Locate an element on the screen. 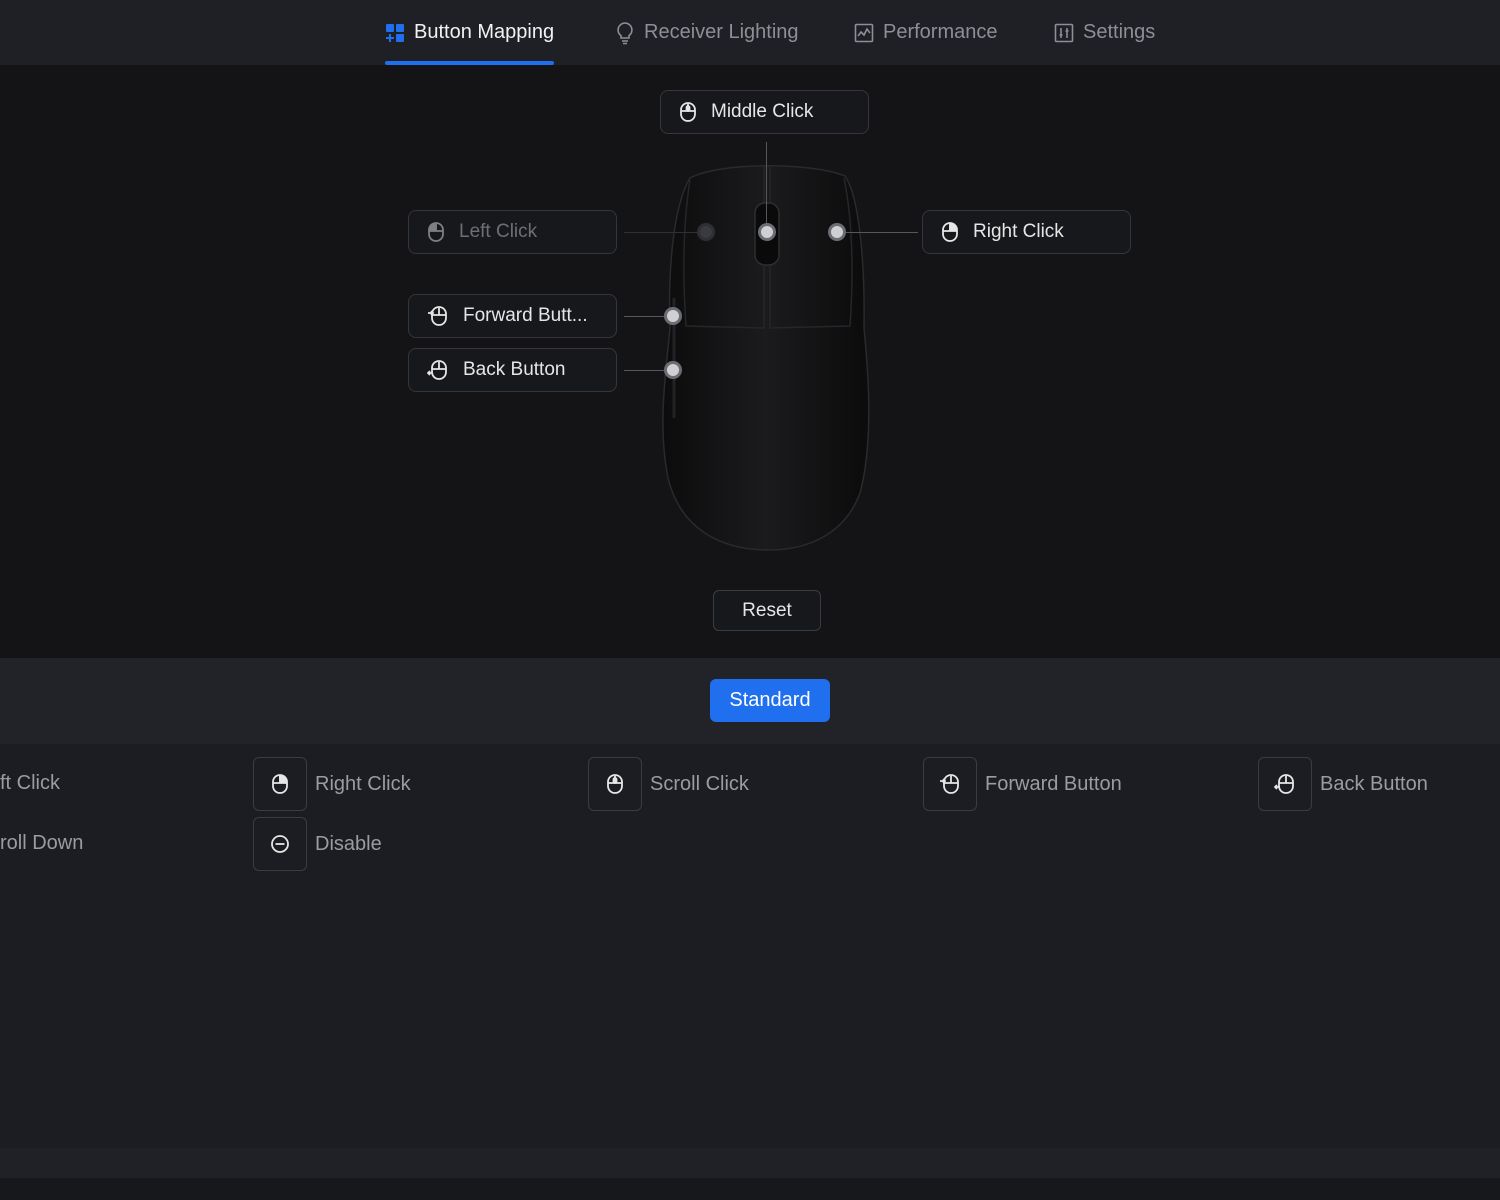 This screenshot has width=1500, height=1200. action-forward-button: Forward Button is located at coordinates (1022, 784).